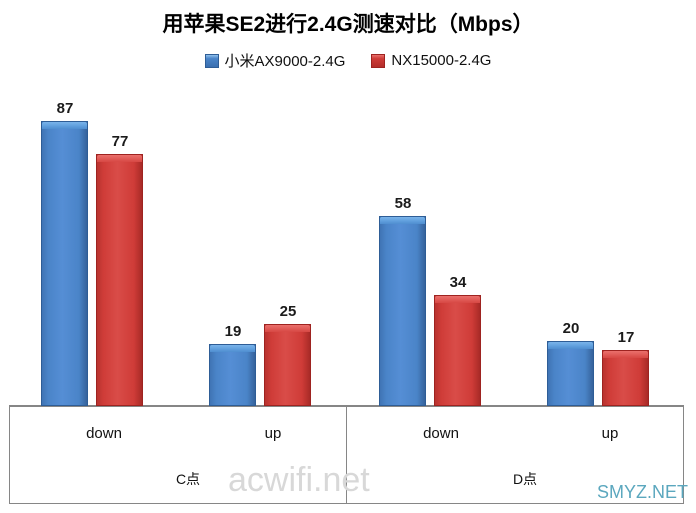 The height and width of the screenshot is (513, 696). Describe the element at coordinates (610, 433) in the screenshot. I see `cat-label-d-up: up` at that location.